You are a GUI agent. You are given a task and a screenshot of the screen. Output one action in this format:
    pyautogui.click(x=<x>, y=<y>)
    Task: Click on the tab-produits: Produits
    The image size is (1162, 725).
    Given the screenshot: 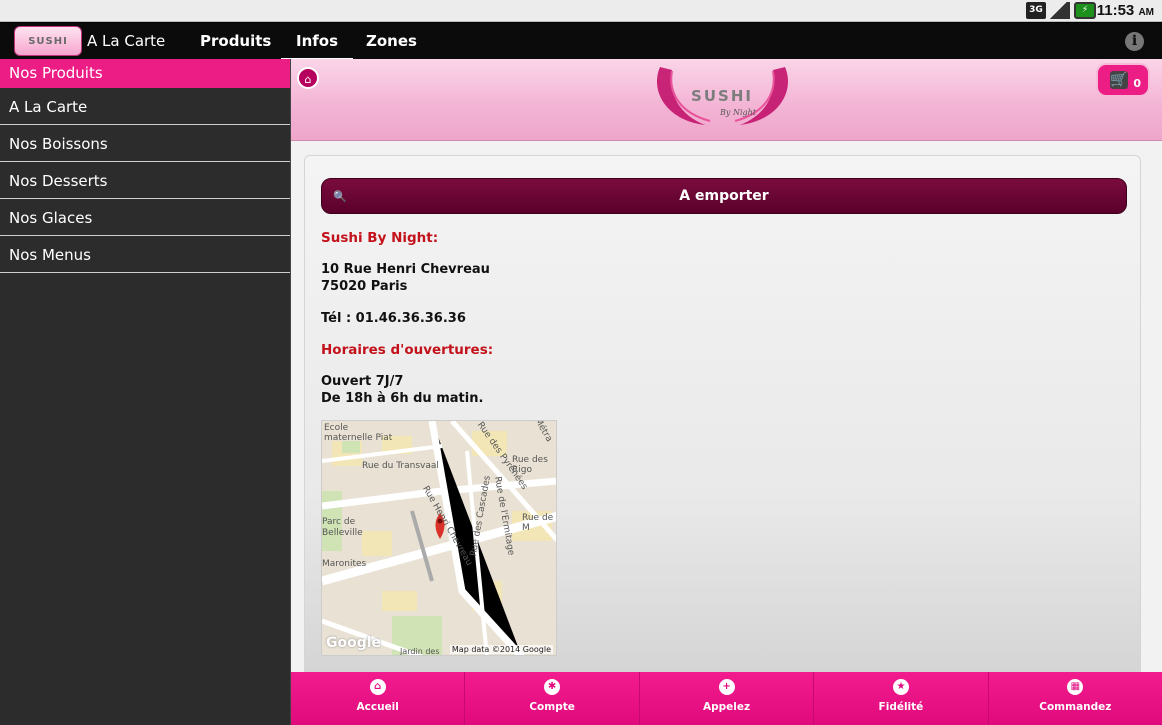 What is the action you would take?
    pyautogui.click(x=235, y=41)
    